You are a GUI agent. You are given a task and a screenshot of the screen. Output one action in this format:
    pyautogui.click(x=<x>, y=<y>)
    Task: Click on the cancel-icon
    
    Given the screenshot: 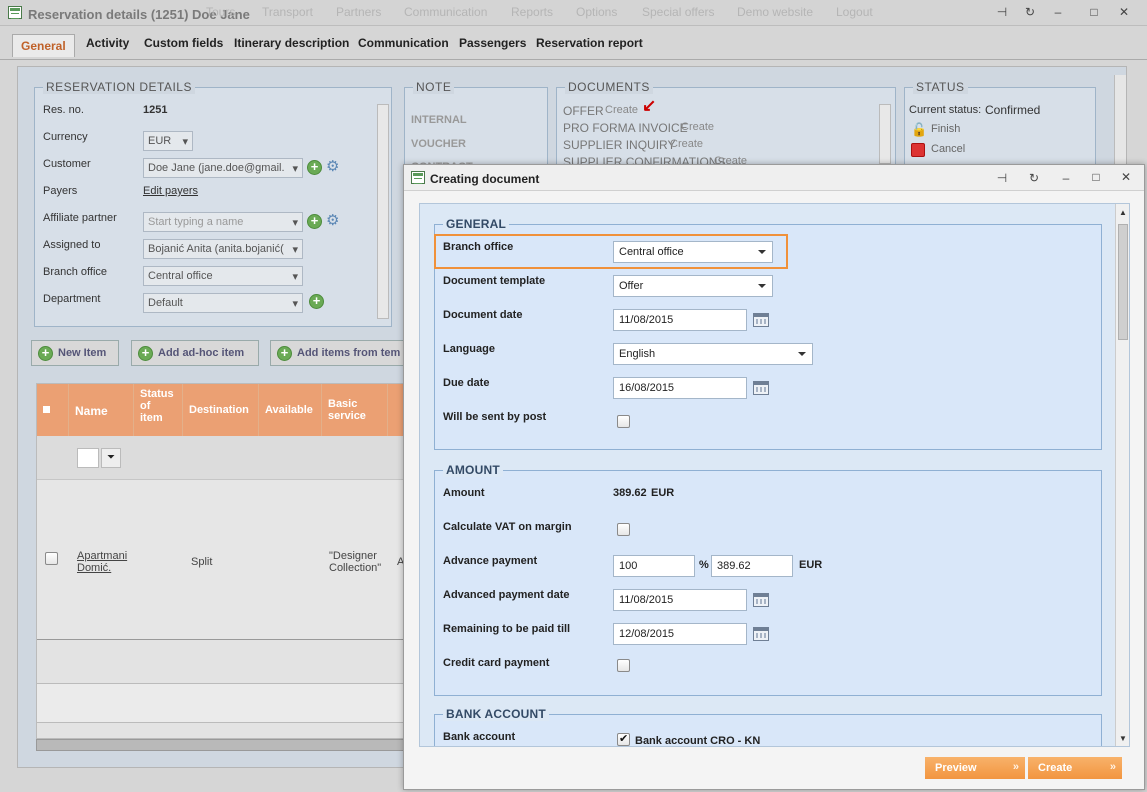 What is the action you would take?
    pyautogui.click(x=918, y=150)
    